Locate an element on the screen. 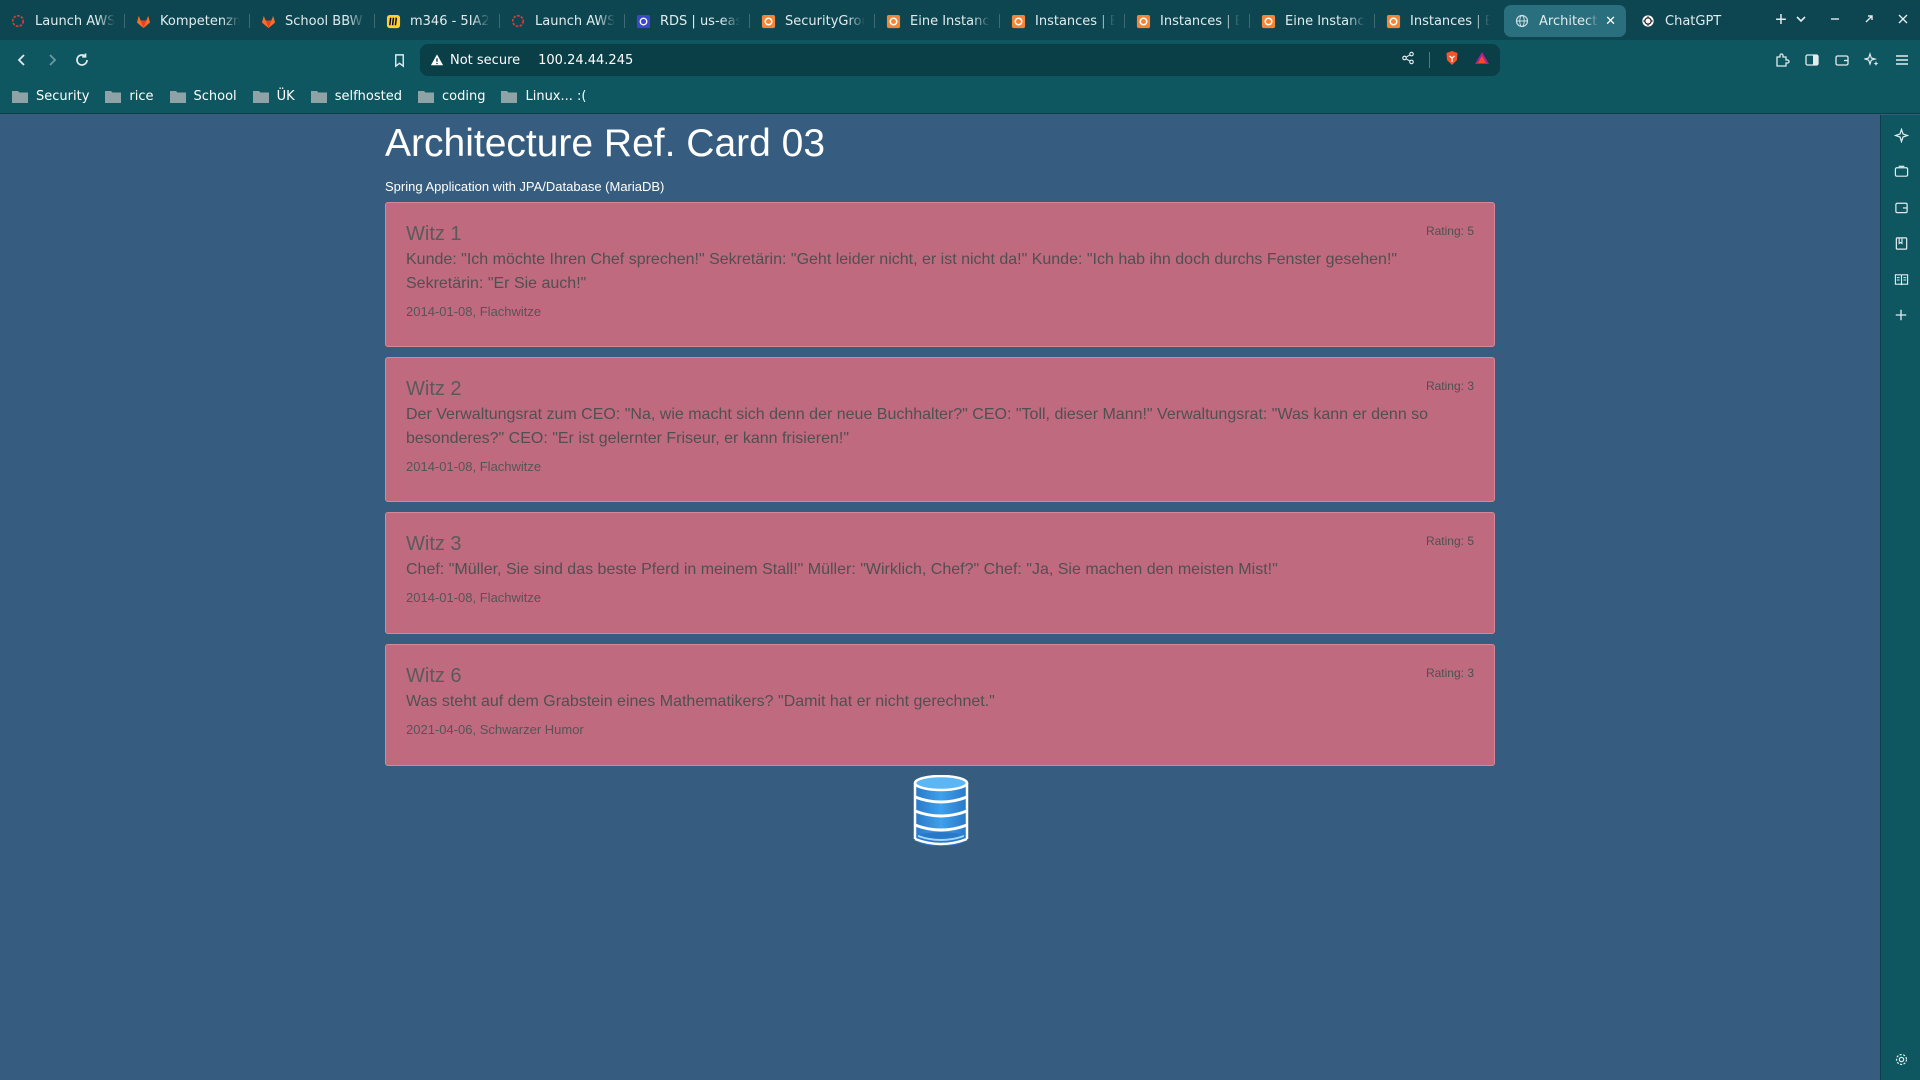 This screenshot has height=1080, width=1920. divider is located at coordinates (1429, 60).